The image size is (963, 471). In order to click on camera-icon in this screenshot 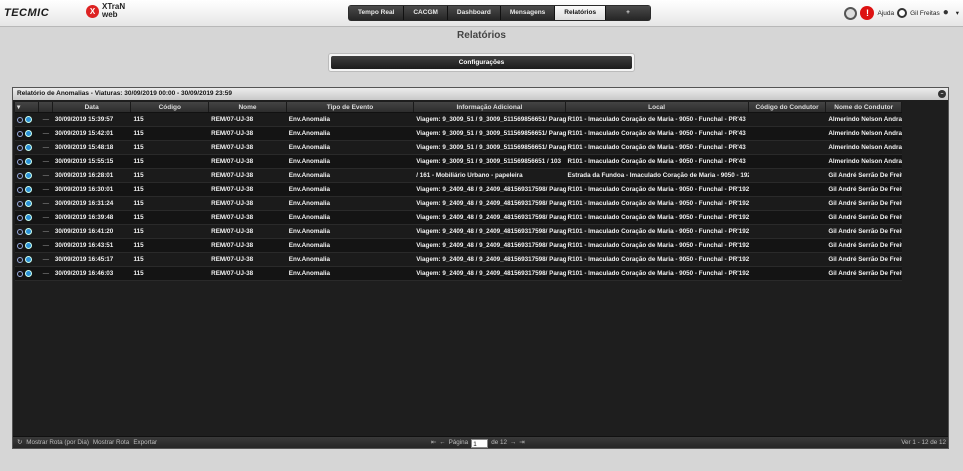, I will do `click(851, 13)`.